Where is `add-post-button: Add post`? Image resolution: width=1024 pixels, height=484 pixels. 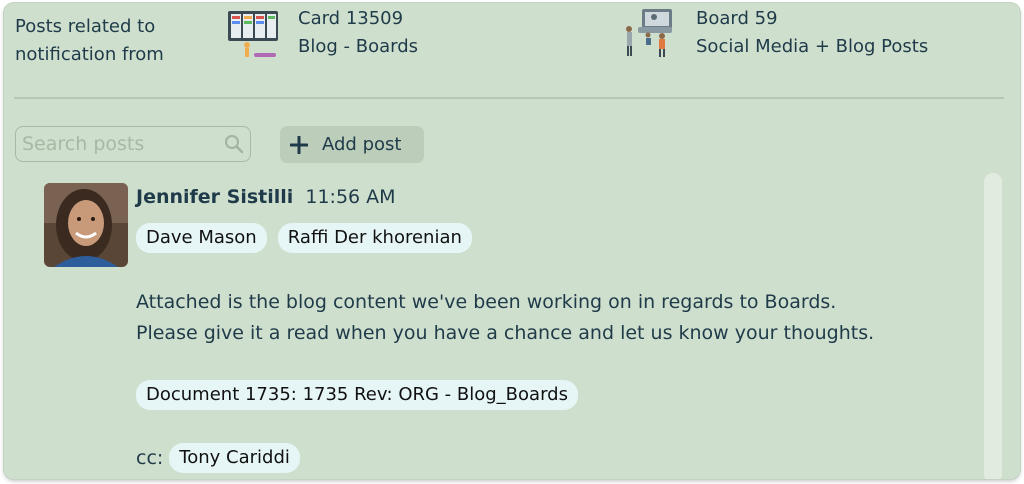 add-post-button: Add post is located at coordinates (352, 144).